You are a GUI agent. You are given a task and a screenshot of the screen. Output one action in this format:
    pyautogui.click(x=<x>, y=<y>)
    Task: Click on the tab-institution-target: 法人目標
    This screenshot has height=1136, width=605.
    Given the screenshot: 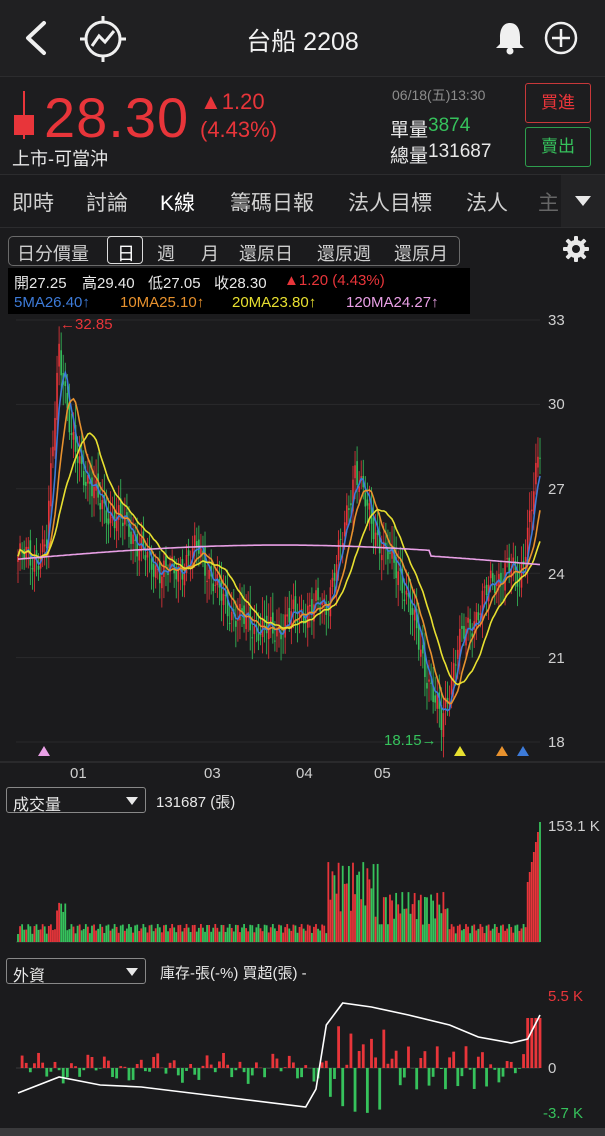 What is the action you would take?
    pyautogui.click(x=390, y=202)
    